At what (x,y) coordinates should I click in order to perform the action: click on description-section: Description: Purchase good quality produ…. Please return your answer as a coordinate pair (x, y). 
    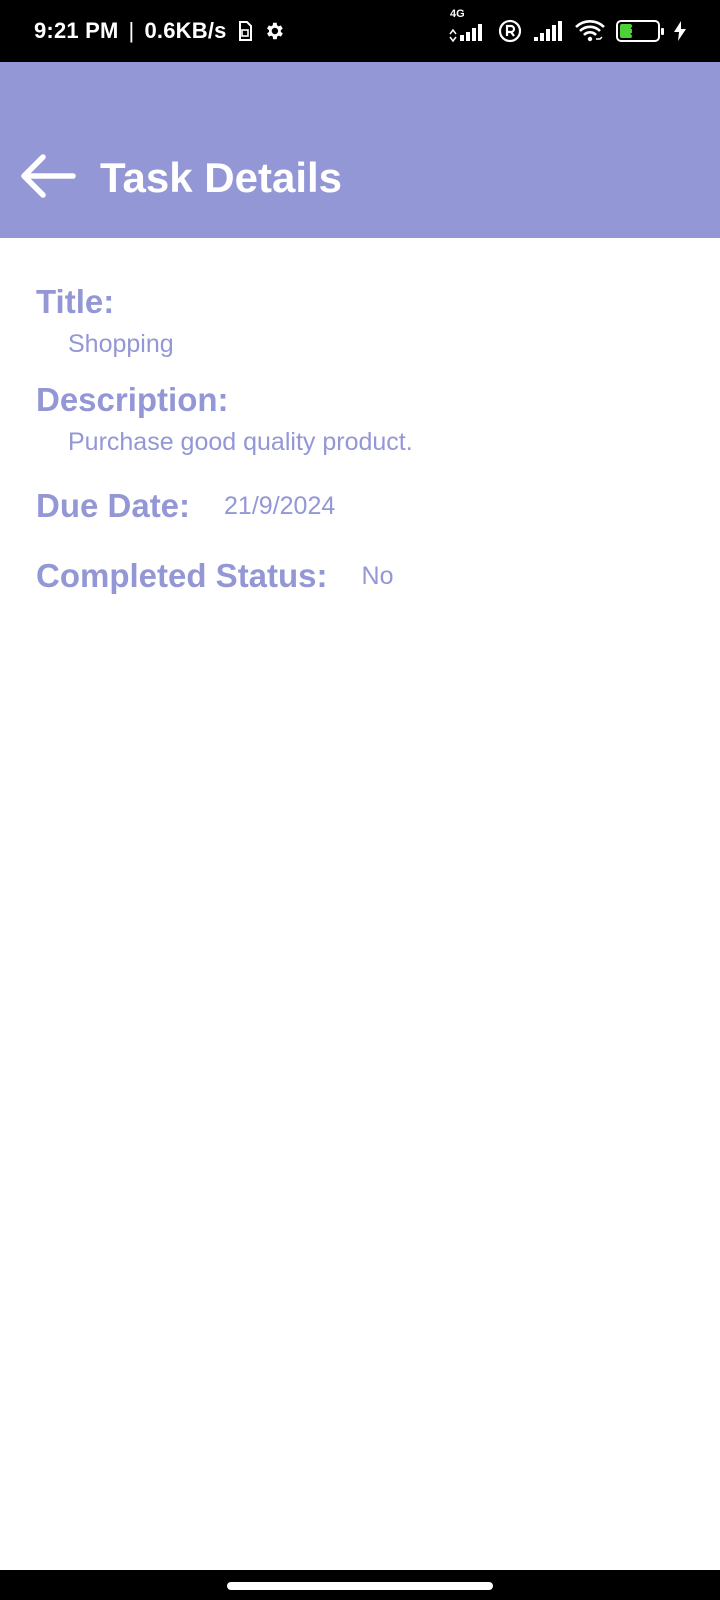
    Looking at the image, I should click on (366, 419).